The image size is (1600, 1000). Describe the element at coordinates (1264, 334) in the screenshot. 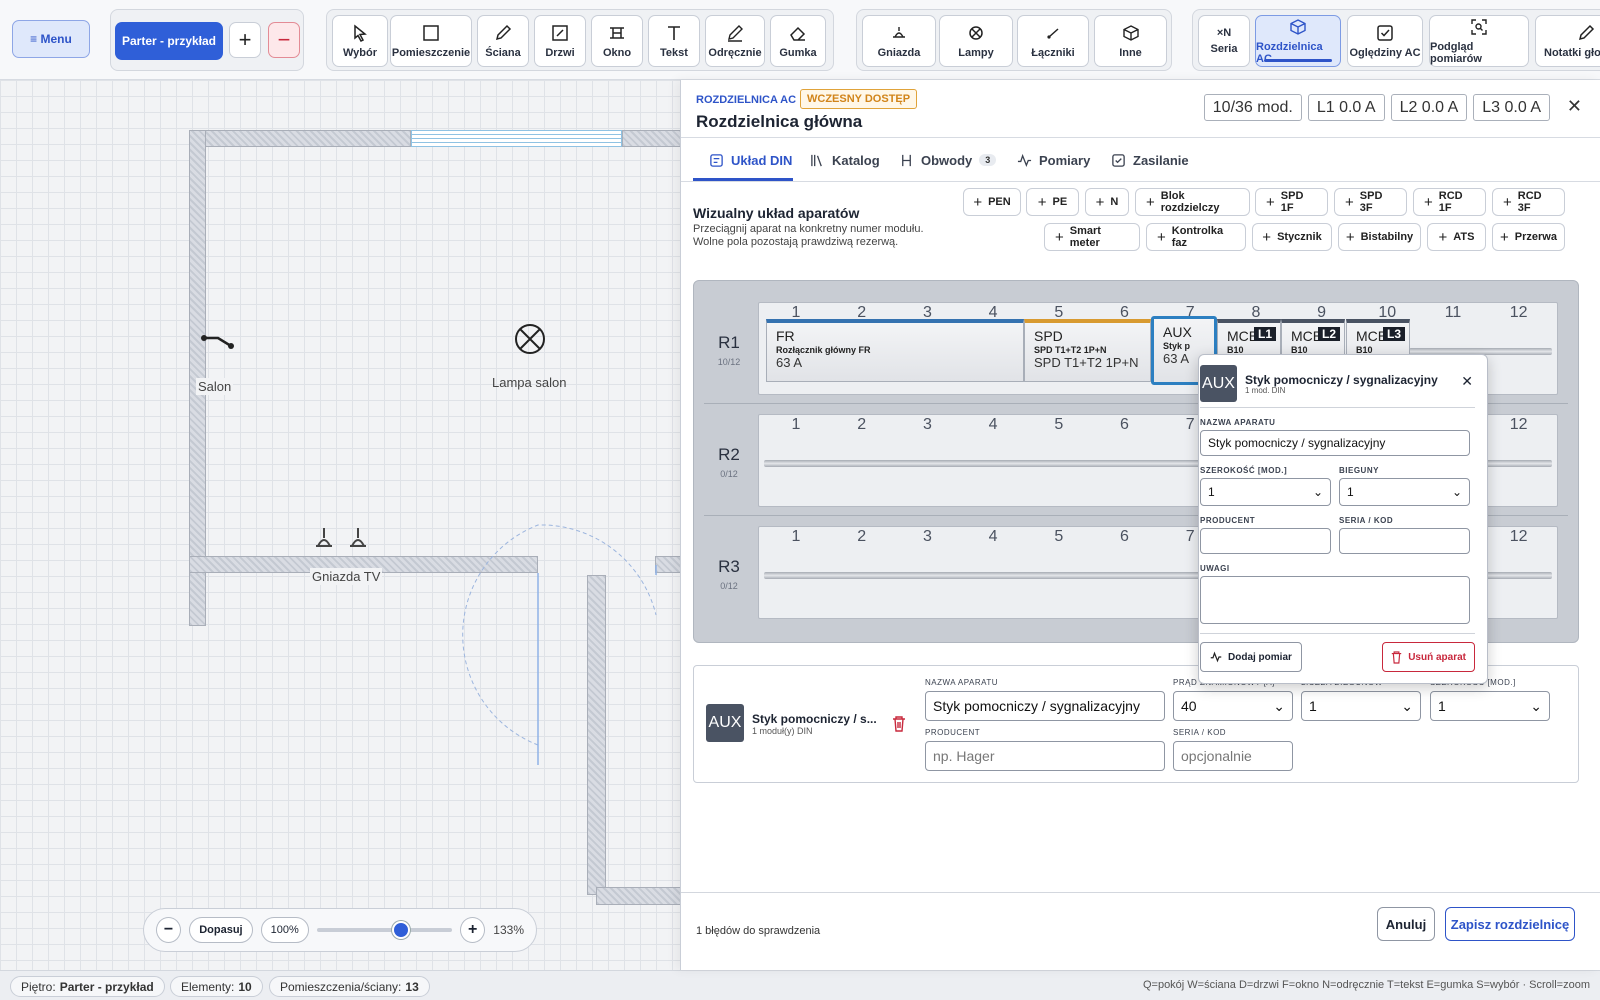

I see `phase-badge: L1` at that location.